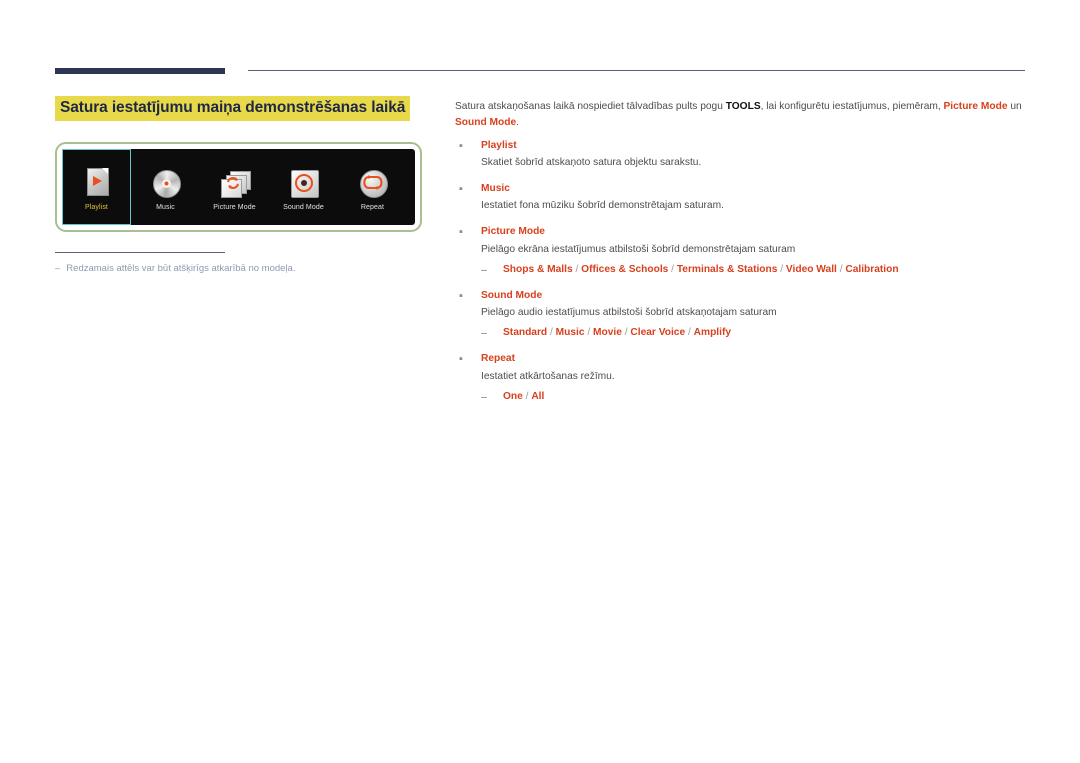 This screenshot has height=763, width=1080. Describe the element at coordinates (741, 359) in the screenshot. I see `setting-item-header: ▪ Repeat` at that location.